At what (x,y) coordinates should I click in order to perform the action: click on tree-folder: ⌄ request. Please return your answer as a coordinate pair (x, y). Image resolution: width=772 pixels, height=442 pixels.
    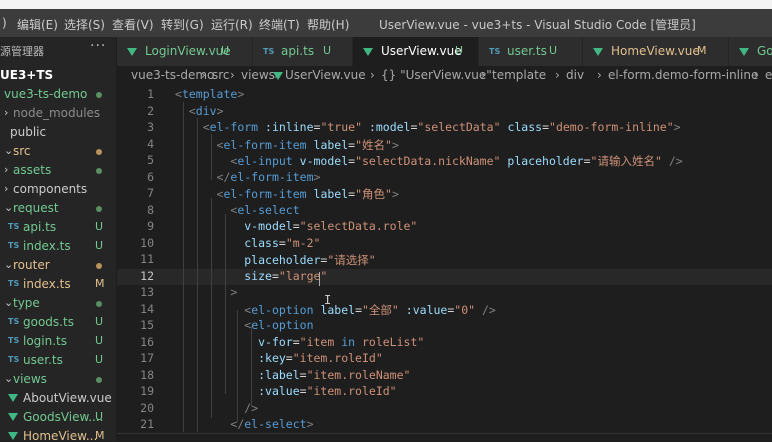
    Looking at the image, I should click on (58, 208).